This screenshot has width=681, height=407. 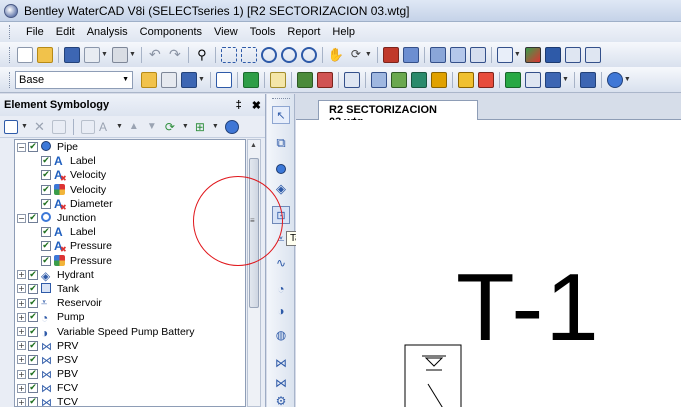 I want to click on tree-node-element: + ✔ ⋈ PBV, so click(x=130, y=374).